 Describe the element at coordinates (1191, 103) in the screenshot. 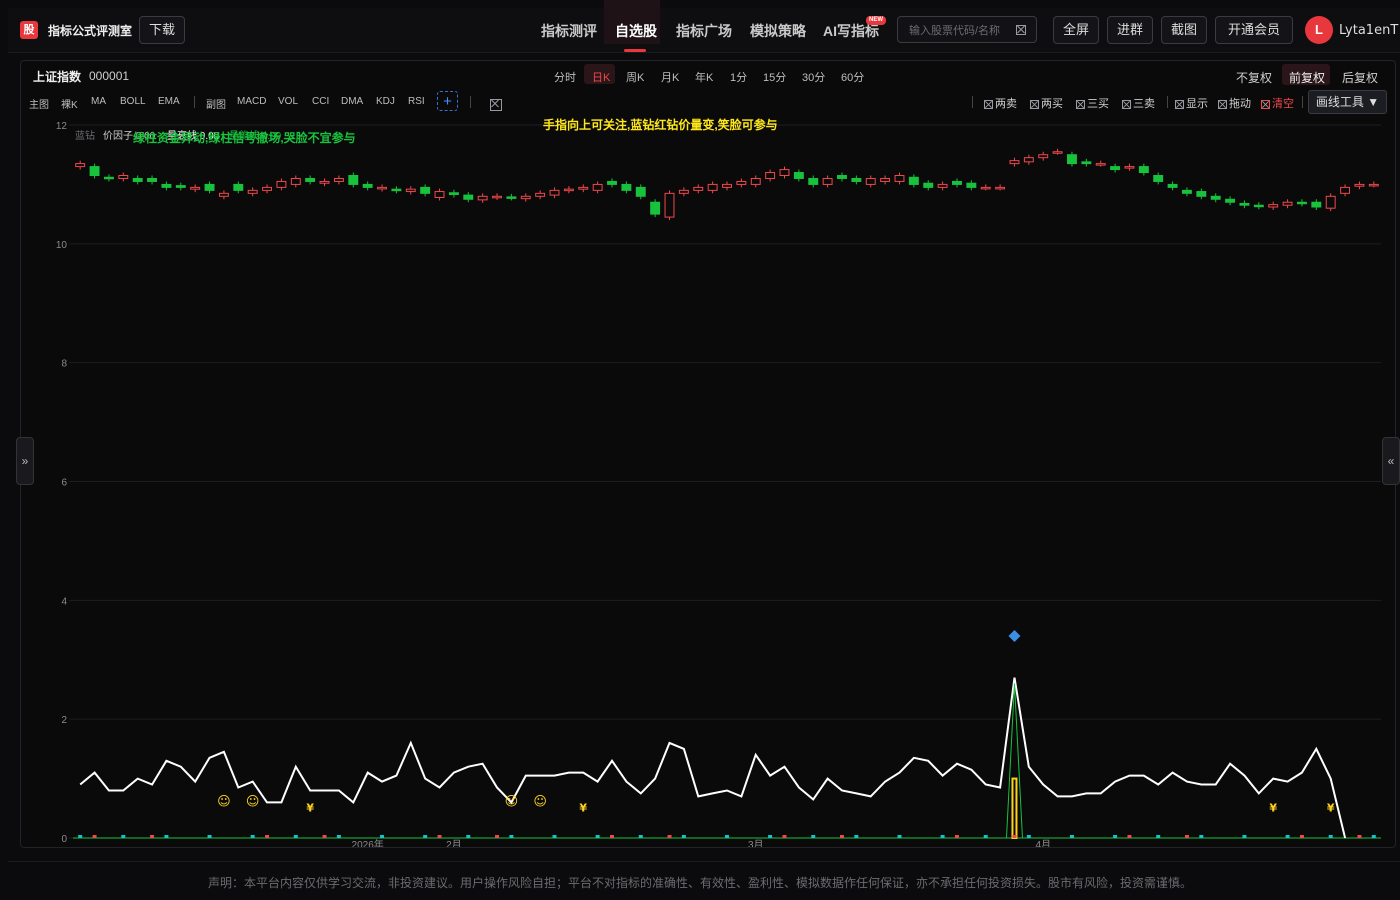

I see `toggle-show: 显示` at that location.